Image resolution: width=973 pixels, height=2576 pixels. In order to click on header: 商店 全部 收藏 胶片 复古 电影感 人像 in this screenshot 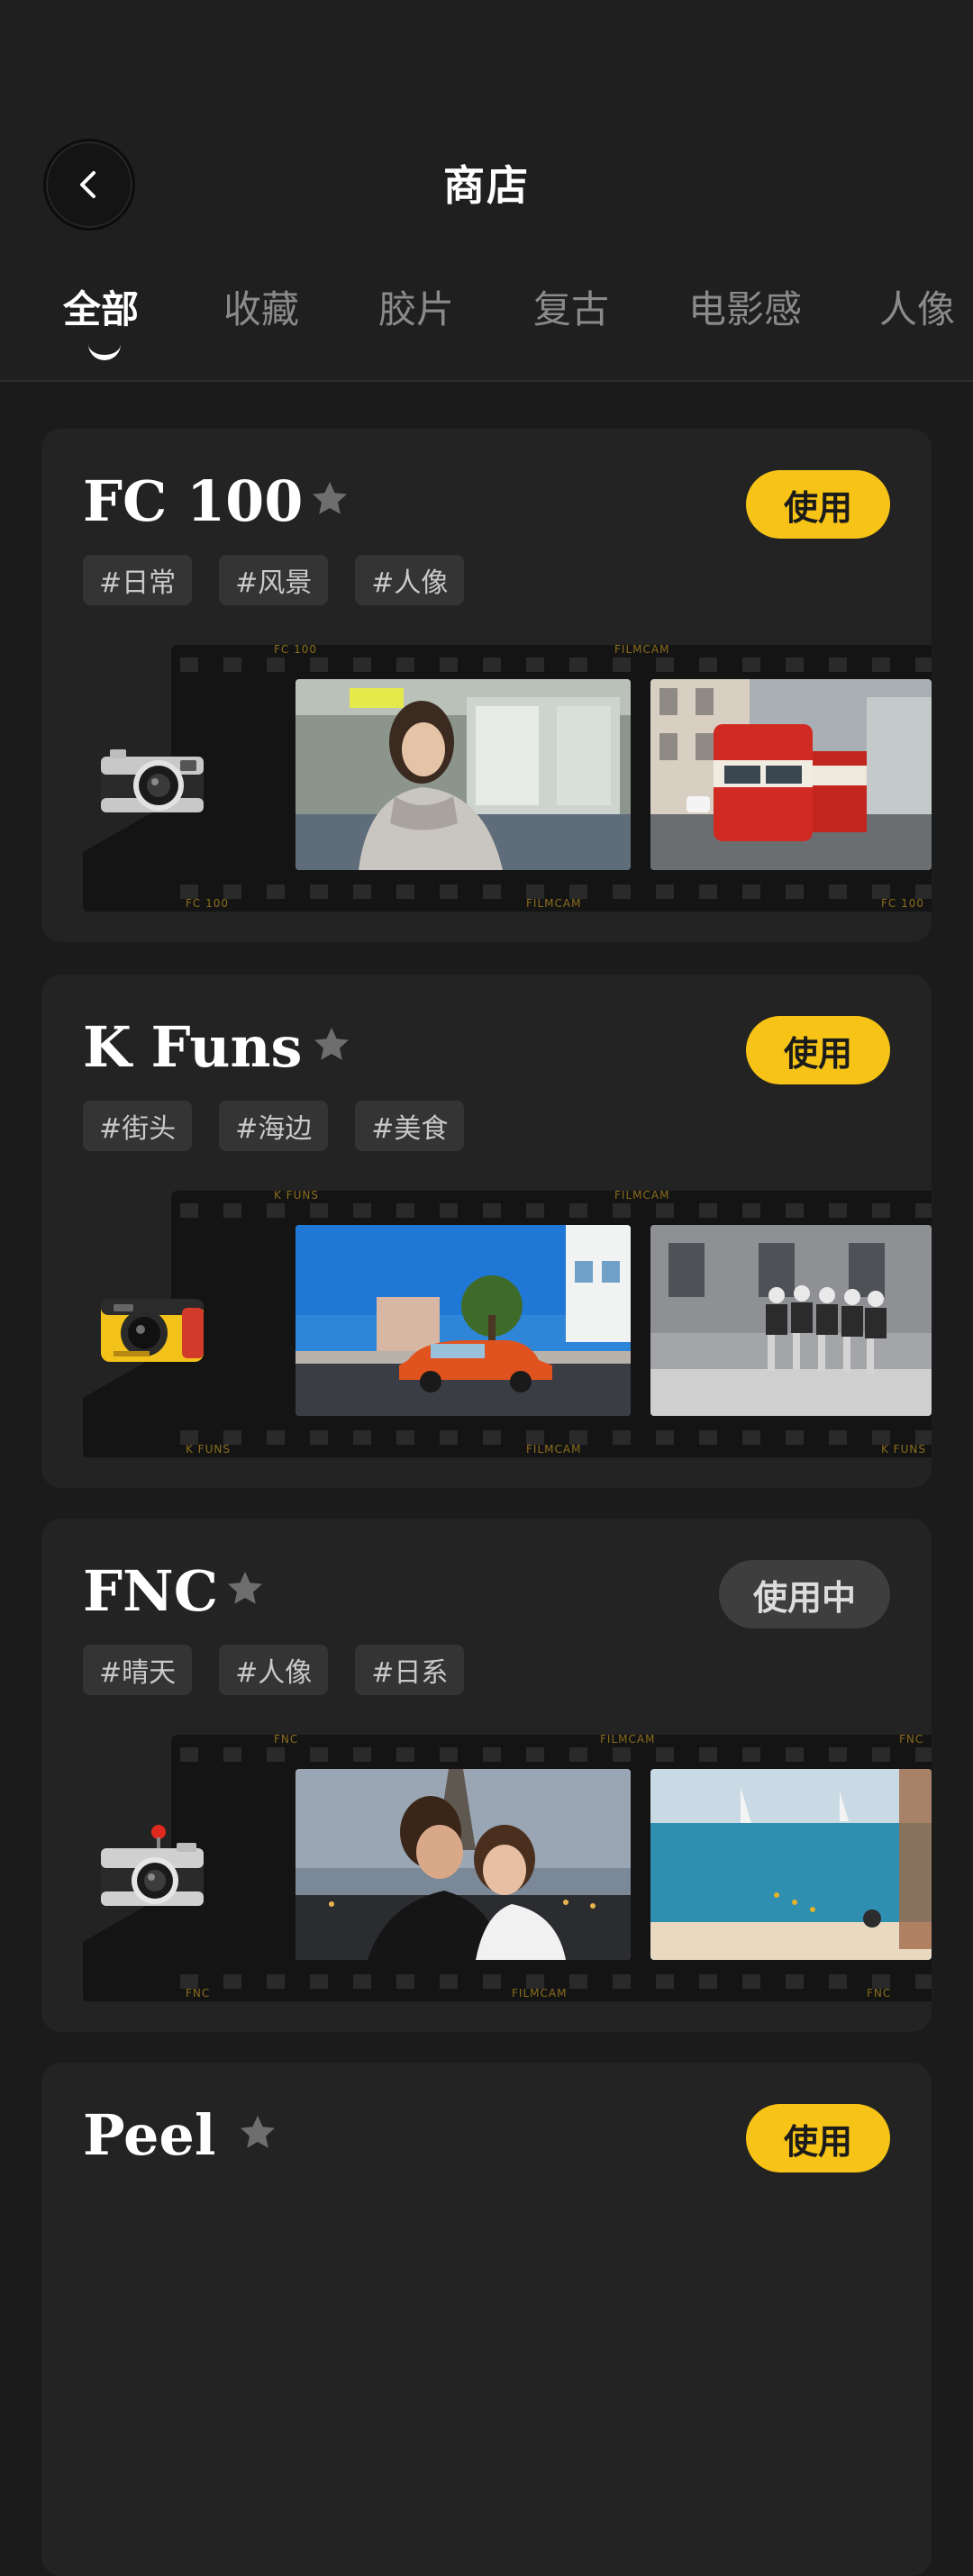, I will do `click(486, 191)`.